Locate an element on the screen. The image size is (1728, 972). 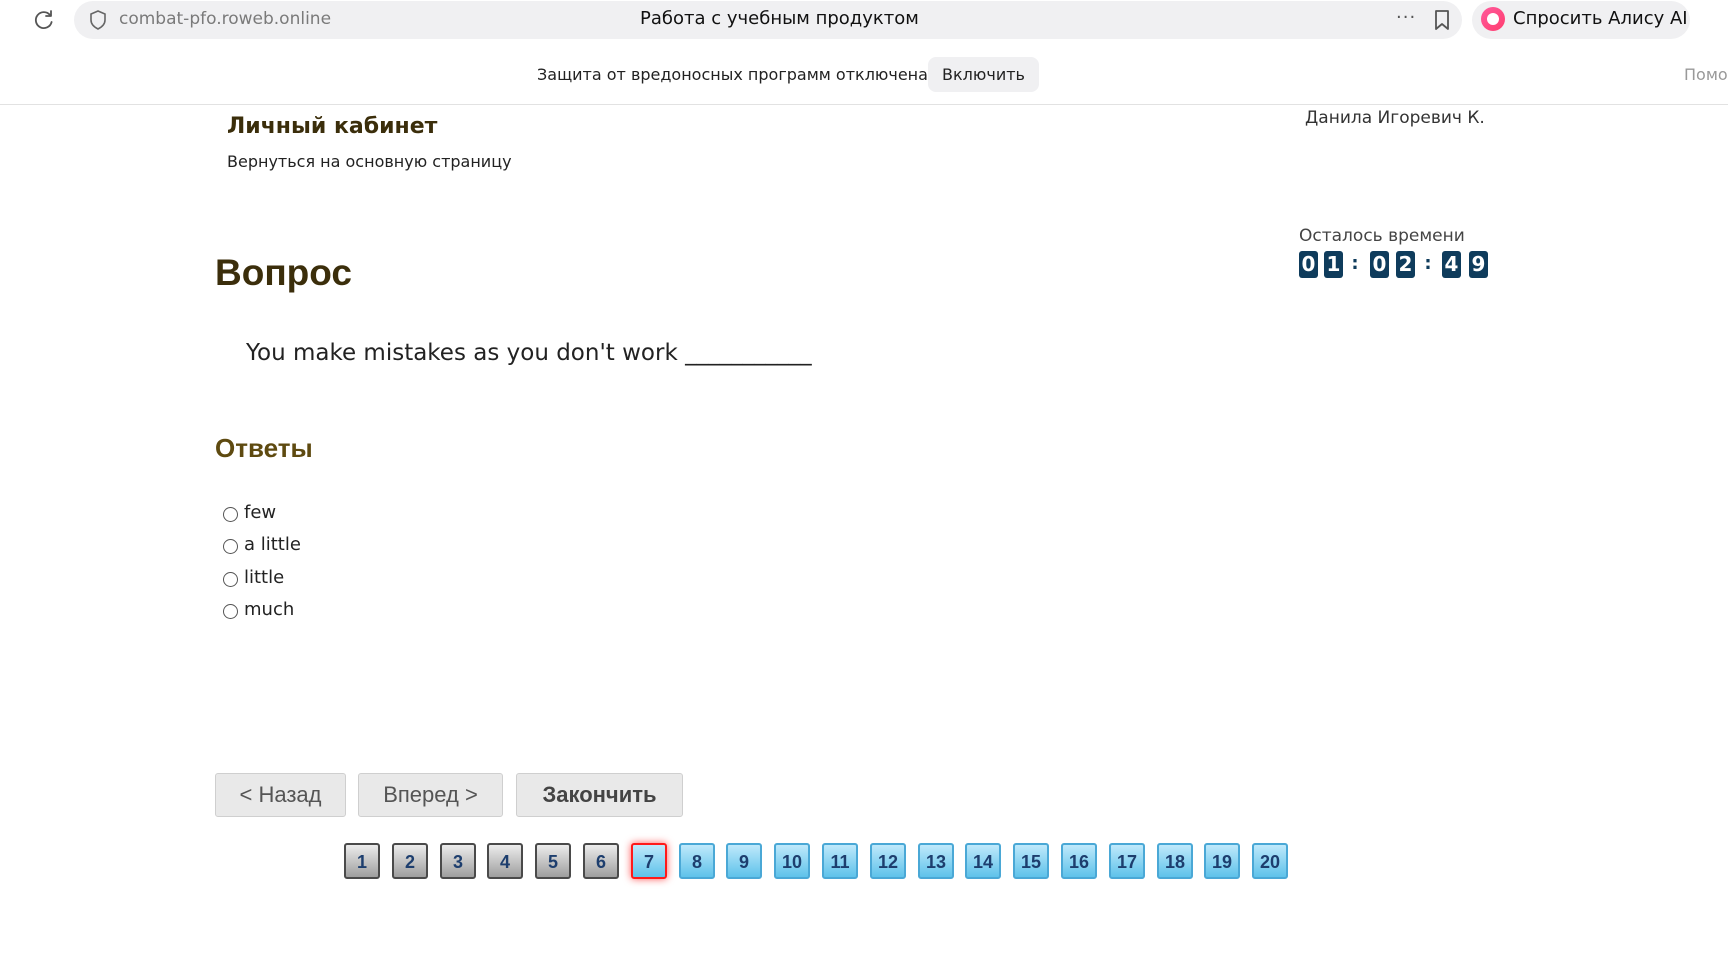
answer-label: little is located at coordinates (264, 577).